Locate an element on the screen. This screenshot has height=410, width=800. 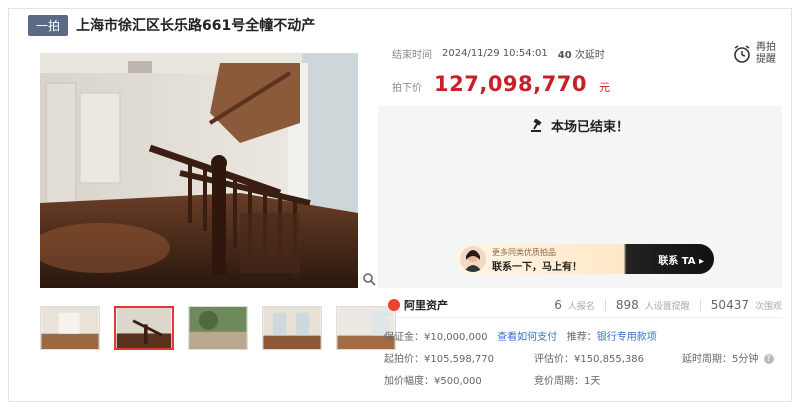
bid-period-value: 1天 is located at coordinates (592, 381).